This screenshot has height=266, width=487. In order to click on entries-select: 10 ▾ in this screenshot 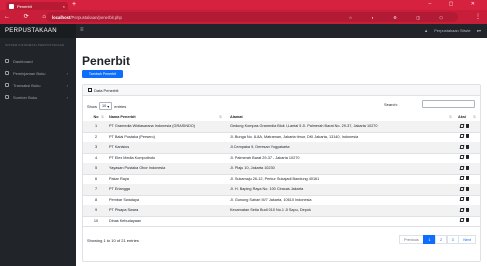, I will do `click(106, 106)`.